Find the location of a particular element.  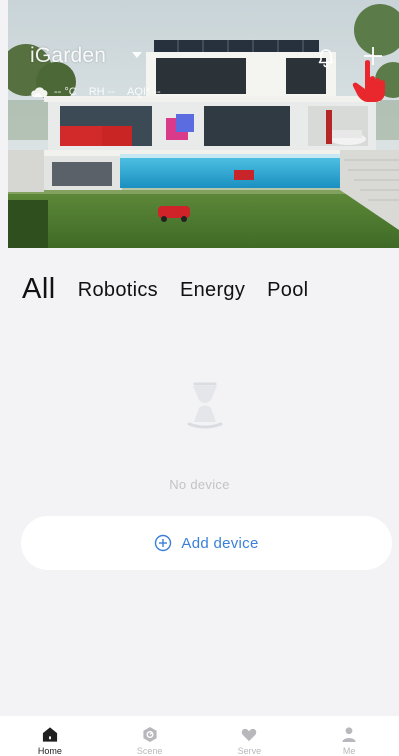

weather-bar: -- °C RH -- AQI* -- is located at coordinates (101, 92).